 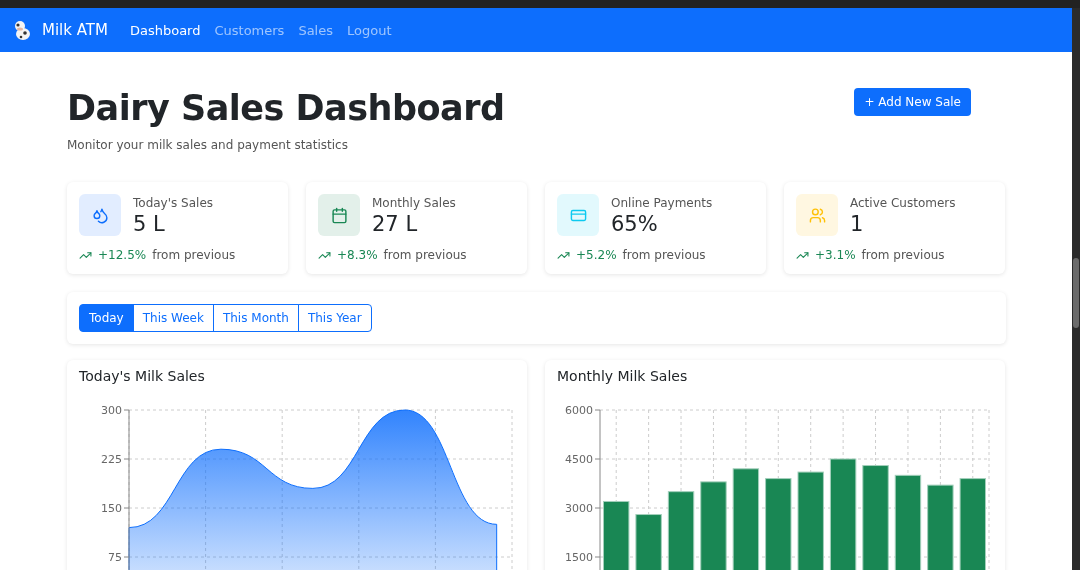 What do you see at coordinates (579, 557) in the screenshot?
I see `axis-tick-label: 1500` at bounding box center [579, 557].